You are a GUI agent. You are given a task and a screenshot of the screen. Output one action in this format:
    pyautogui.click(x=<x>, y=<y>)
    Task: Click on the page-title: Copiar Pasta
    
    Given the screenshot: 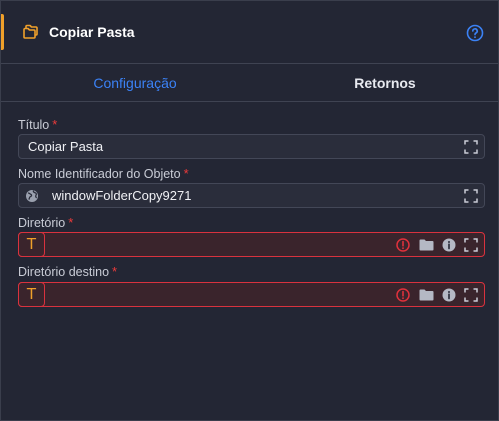 What is the action you would take?
    pyautogui.click(x=92, y=32)
    